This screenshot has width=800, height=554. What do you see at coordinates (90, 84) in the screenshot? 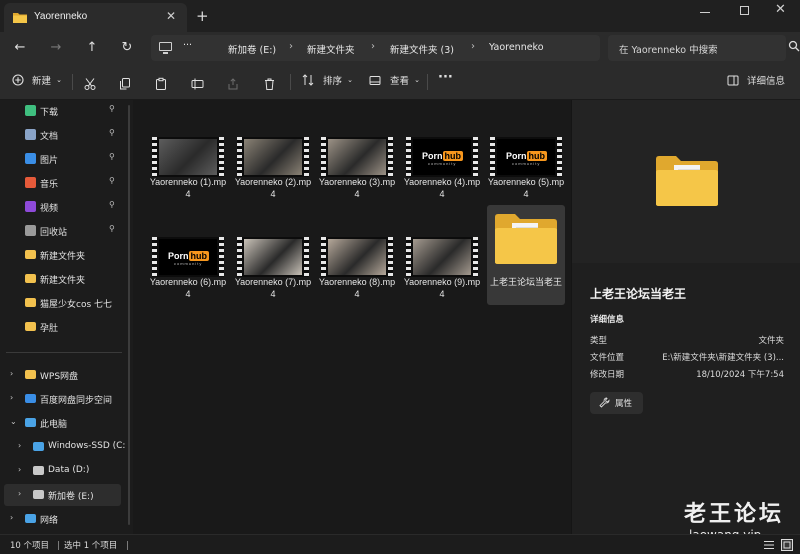
I see `cut-icon` at bounding box center [90, 84].